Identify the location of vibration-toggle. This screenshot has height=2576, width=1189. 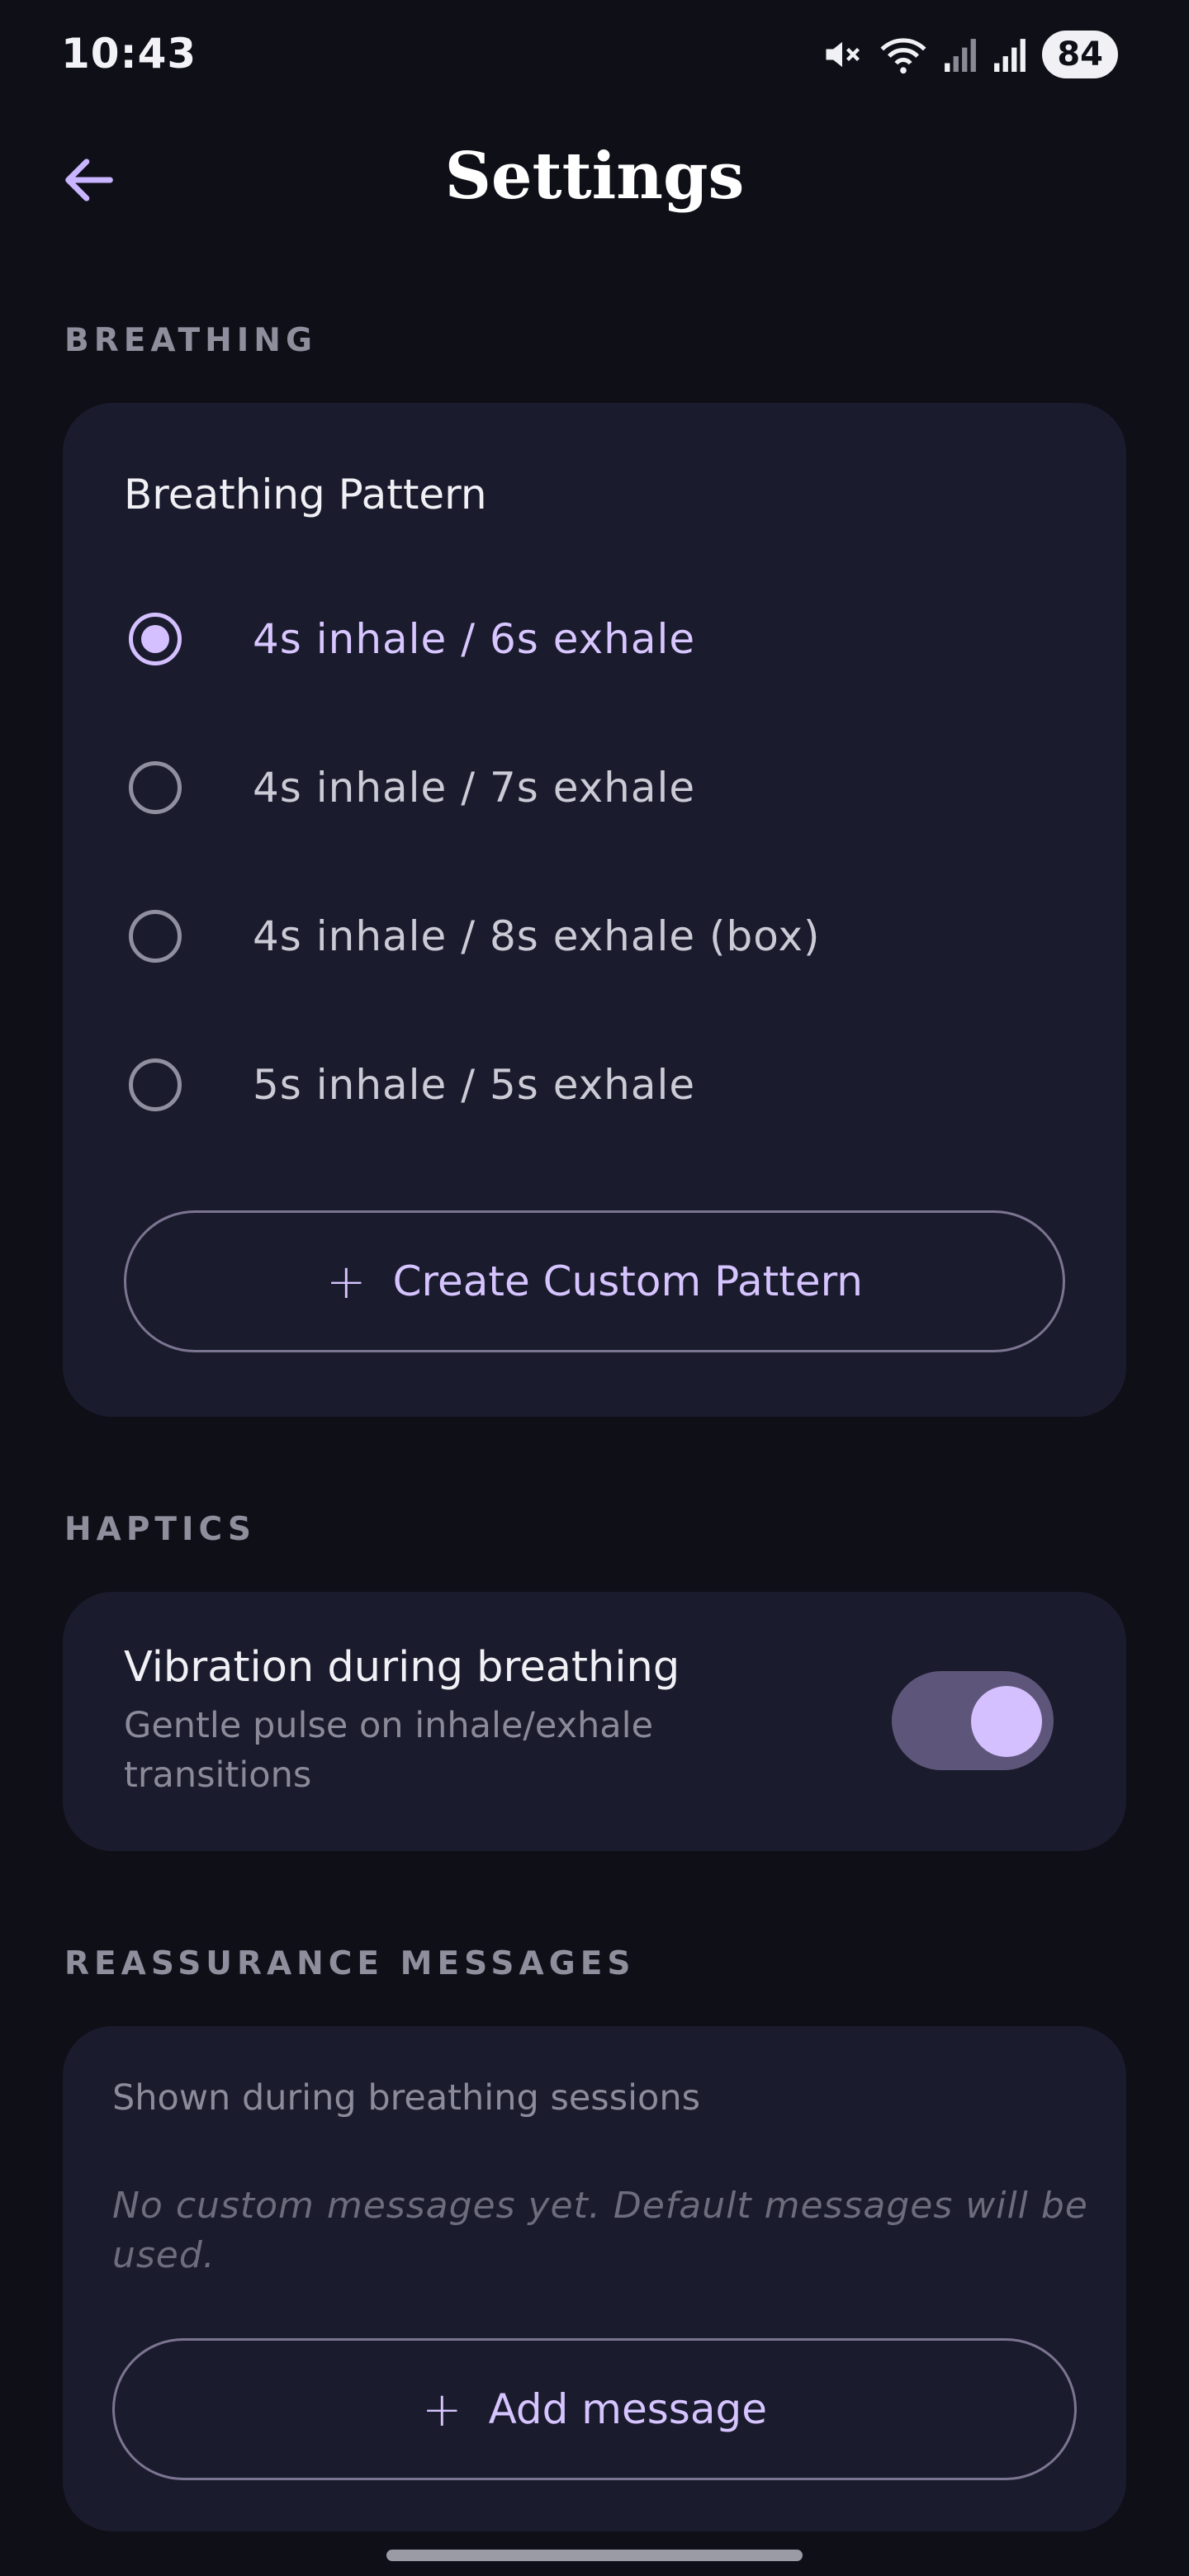
(973, 1720).